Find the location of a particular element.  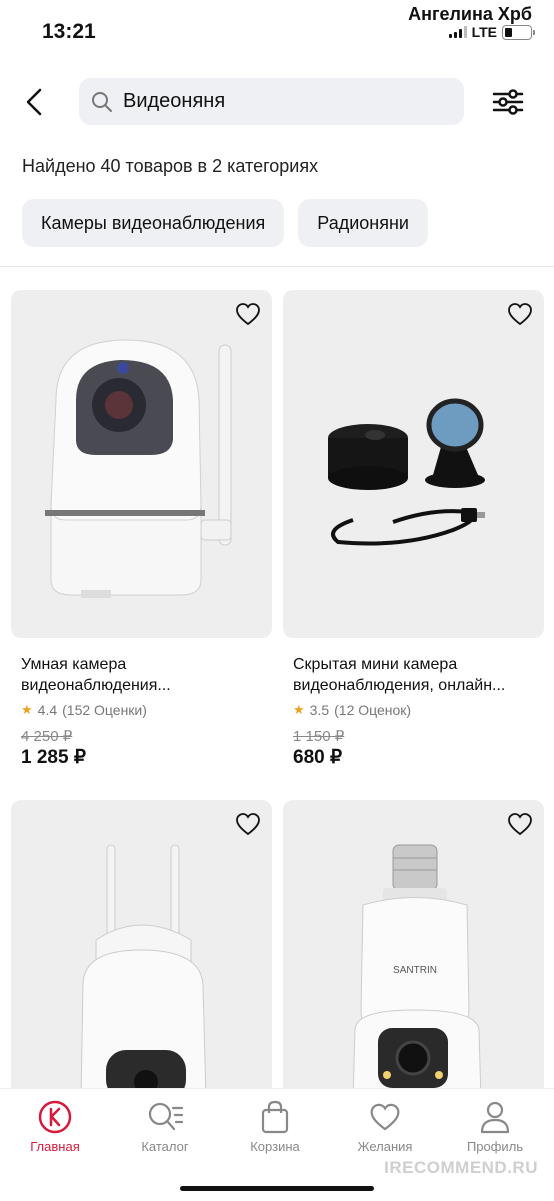

catalog-search-icon is located at coordinates (166, 1116).